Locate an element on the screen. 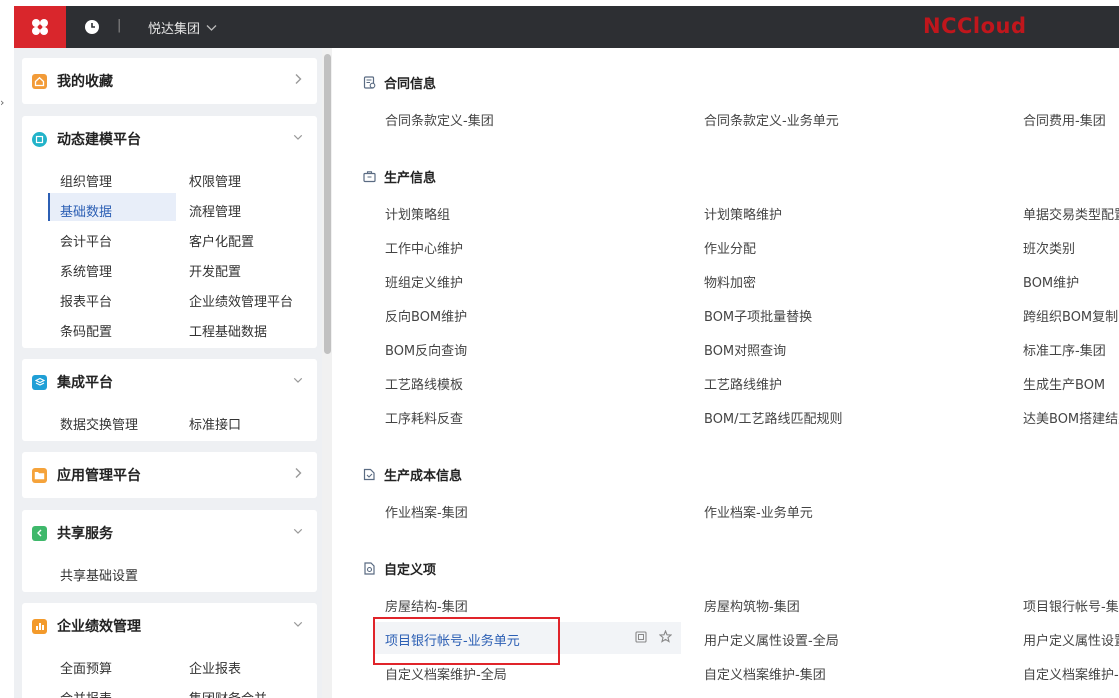 The height and width of the screenshot is (698, 1119). menu-item: 房屋结构-集团 is located at coordinates (426, 605).